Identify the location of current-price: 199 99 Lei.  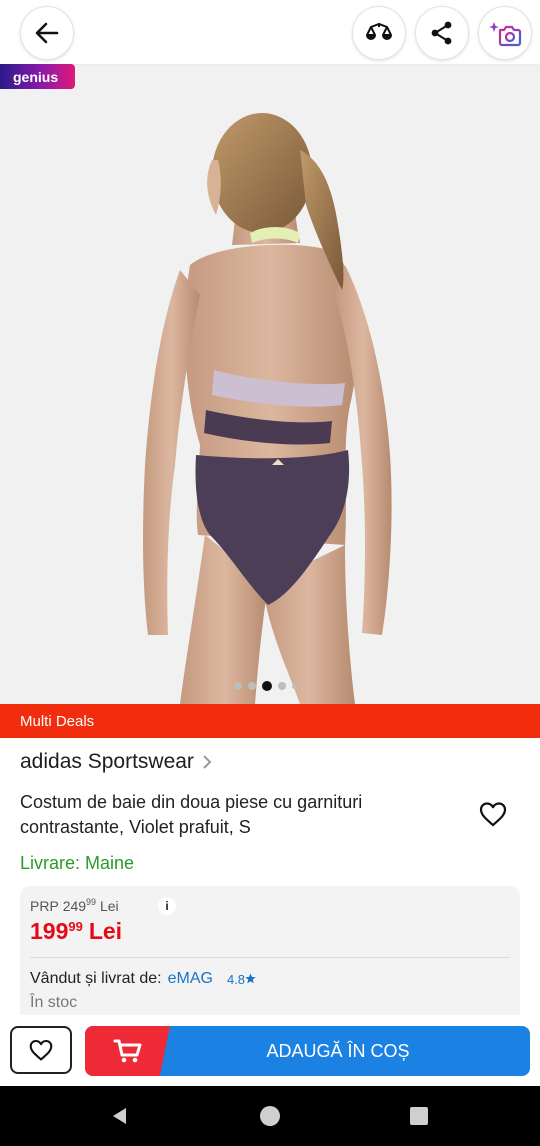
(76, 931).